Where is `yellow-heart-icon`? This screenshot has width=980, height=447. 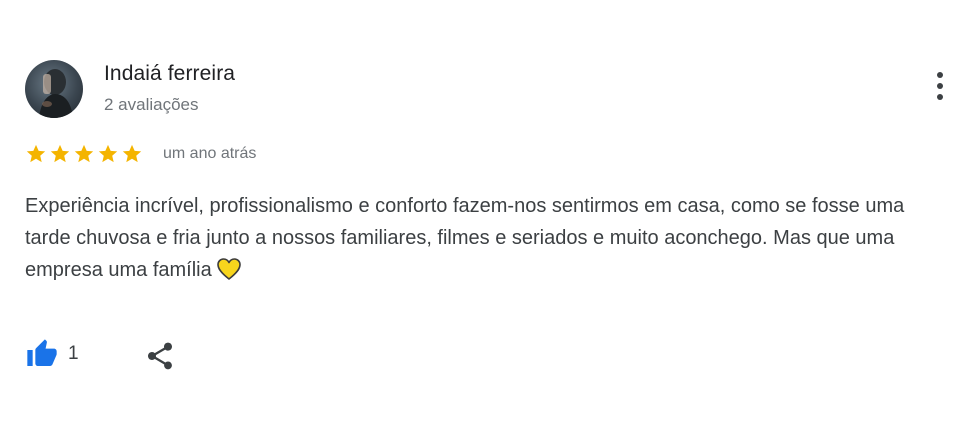
yellow-heart-icon is located at coordinates (228, 269).